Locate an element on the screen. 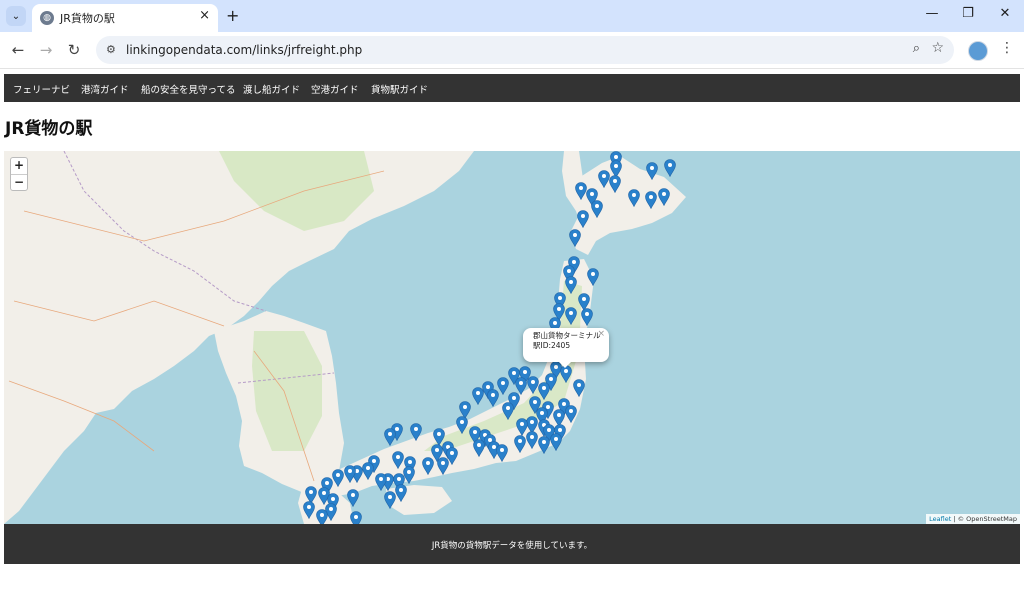 This screenshot has height=608, width=1024. bookmark-star-icon: ☆ is located at coordinates (937, 48).